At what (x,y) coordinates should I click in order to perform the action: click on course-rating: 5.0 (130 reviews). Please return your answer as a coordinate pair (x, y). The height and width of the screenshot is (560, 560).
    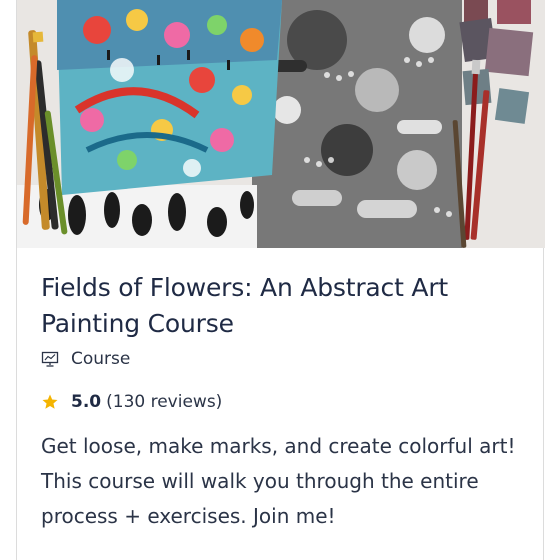
    Looking at the image, I should click on (131, 402).